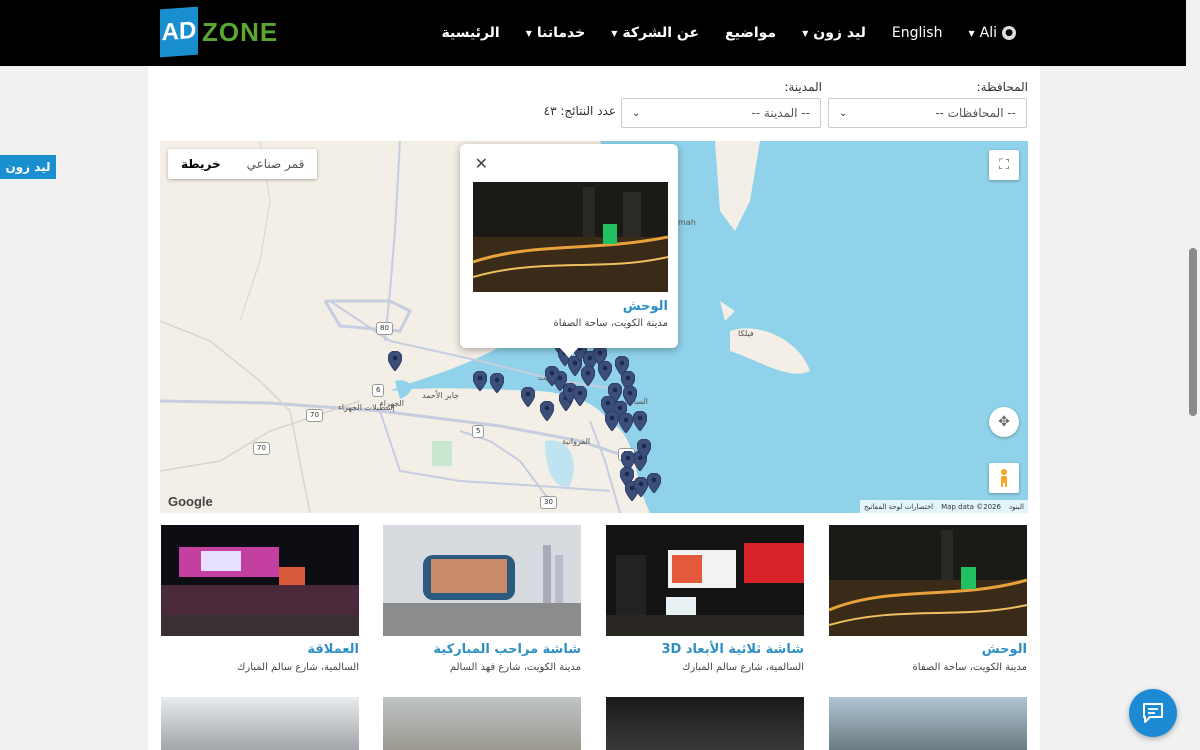  I want to click on city-label: المدينة:, so click(803, 87).